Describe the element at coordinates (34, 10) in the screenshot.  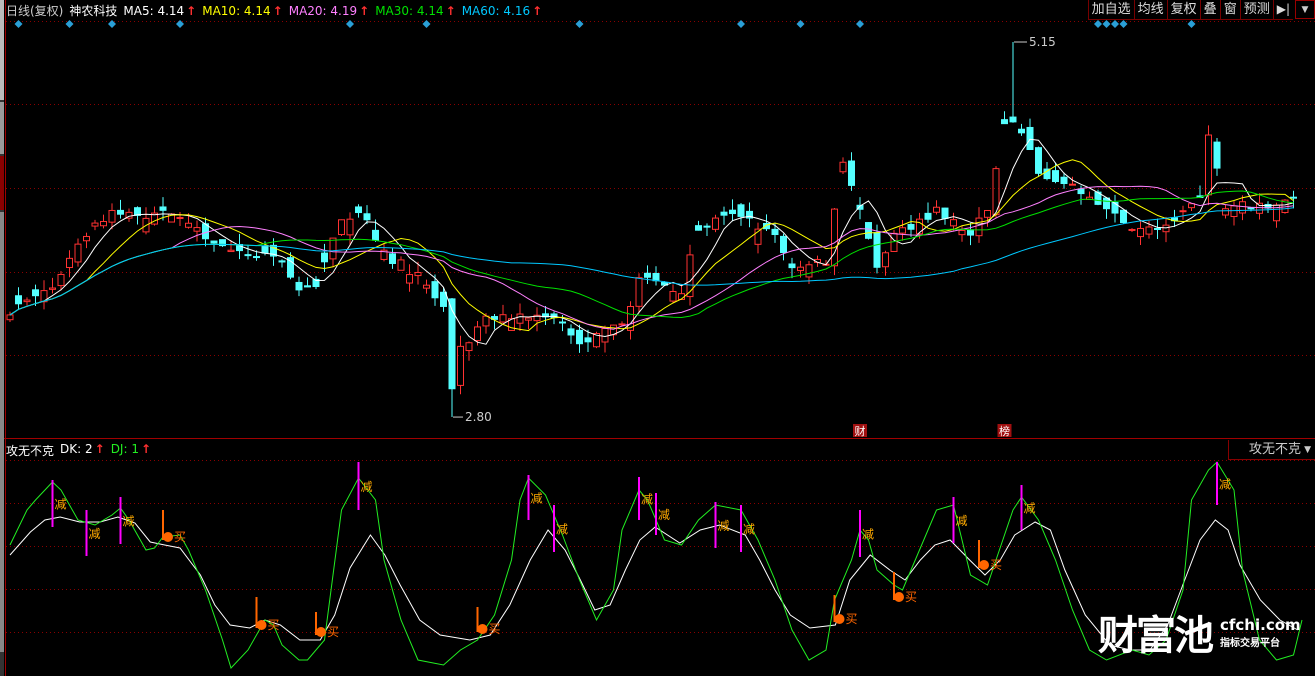
I see `period-label: 日线(复权)` at that location.